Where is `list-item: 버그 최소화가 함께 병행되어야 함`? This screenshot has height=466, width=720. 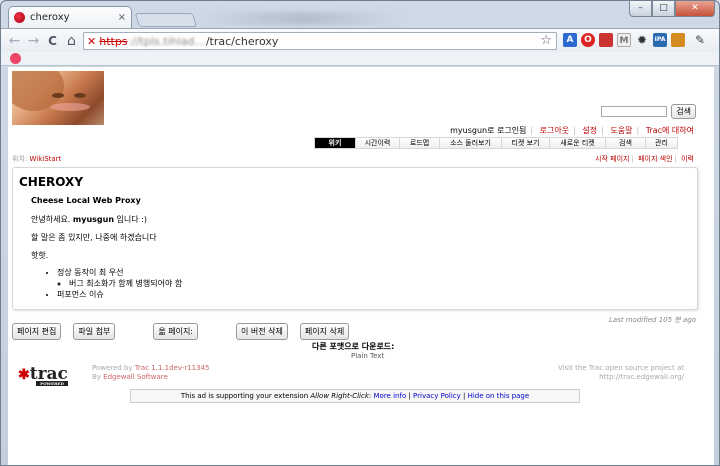 list-item: 버그 최소화가 함께 병행되어야 함 is located at coordinates (125, 283).